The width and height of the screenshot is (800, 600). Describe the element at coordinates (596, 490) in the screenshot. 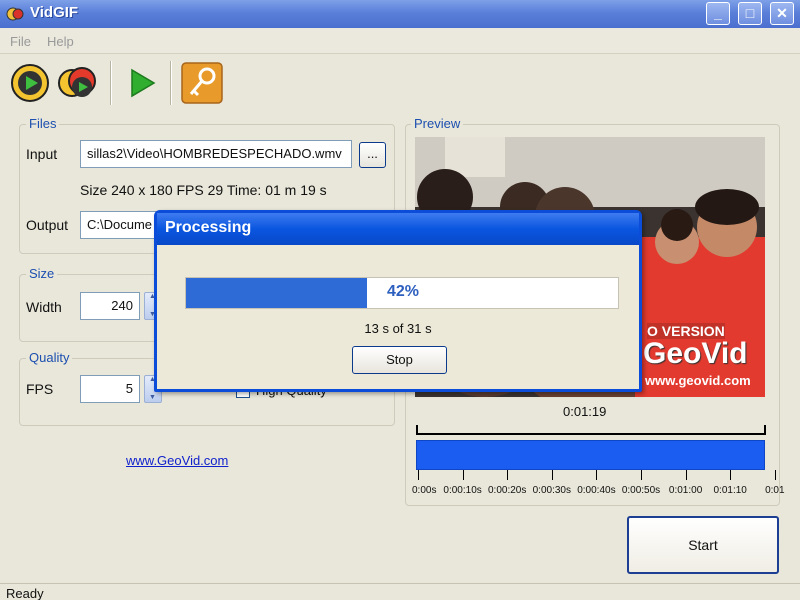

I see `timeline-tick-label: 0:00:40s` at that location.